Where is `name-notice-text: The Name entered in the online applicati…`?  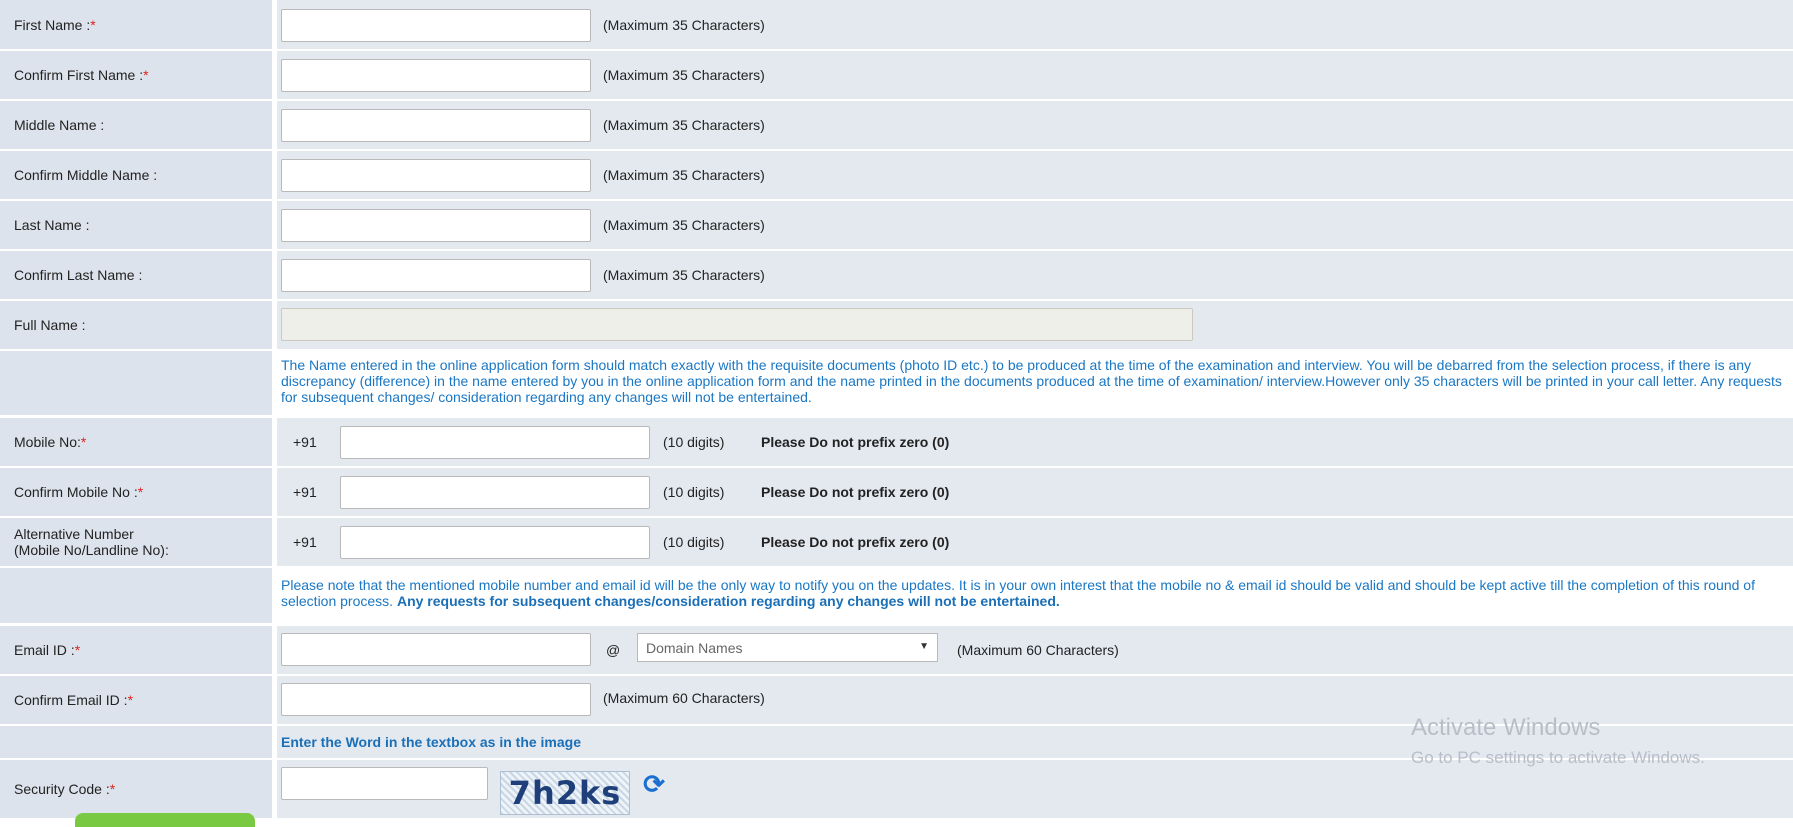
name-notice-text: The Name entered in the online applicati… is located at coordinates (1031, 381).